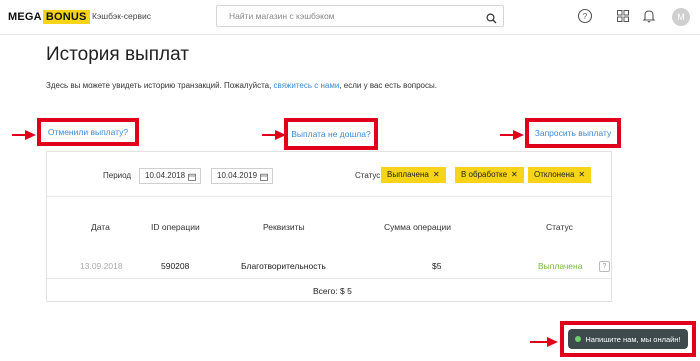  I want to click on row-details: Благотворительность, so click(283, 266).